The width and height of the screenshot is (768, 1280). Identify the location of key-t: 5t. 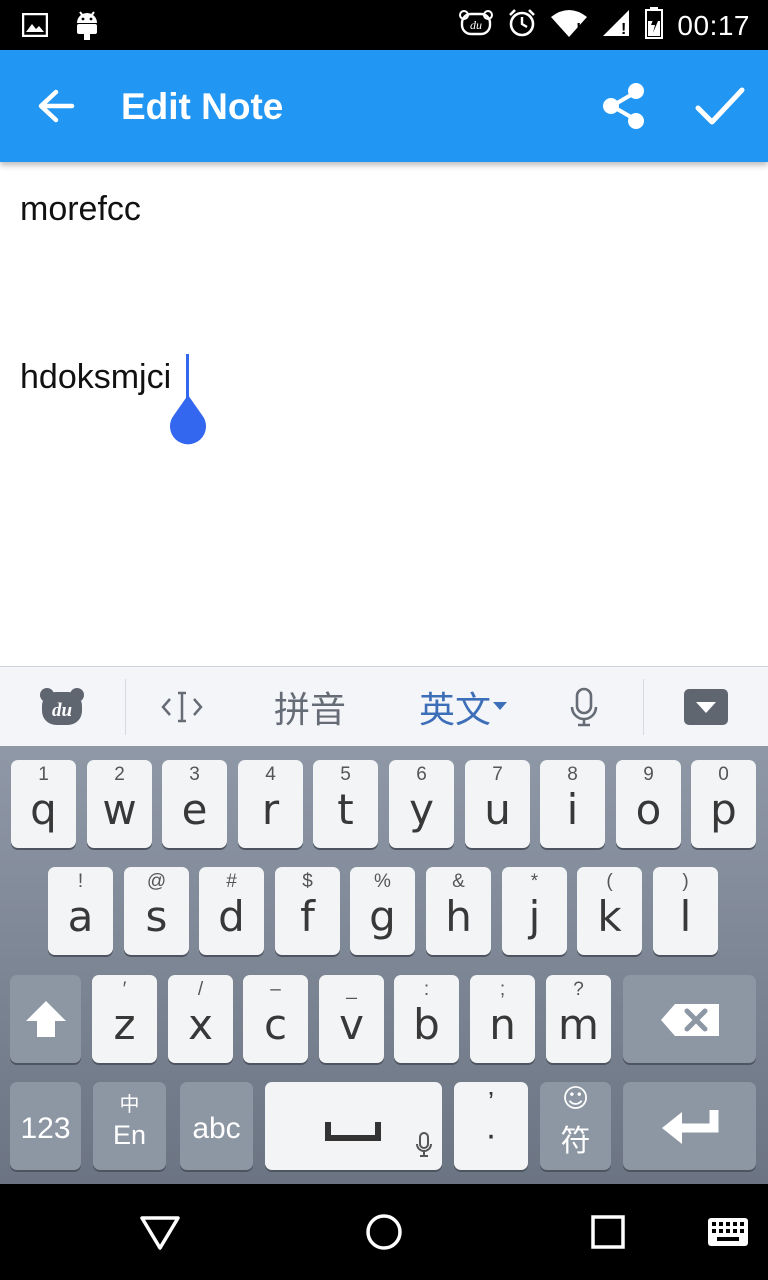
(345, 804).